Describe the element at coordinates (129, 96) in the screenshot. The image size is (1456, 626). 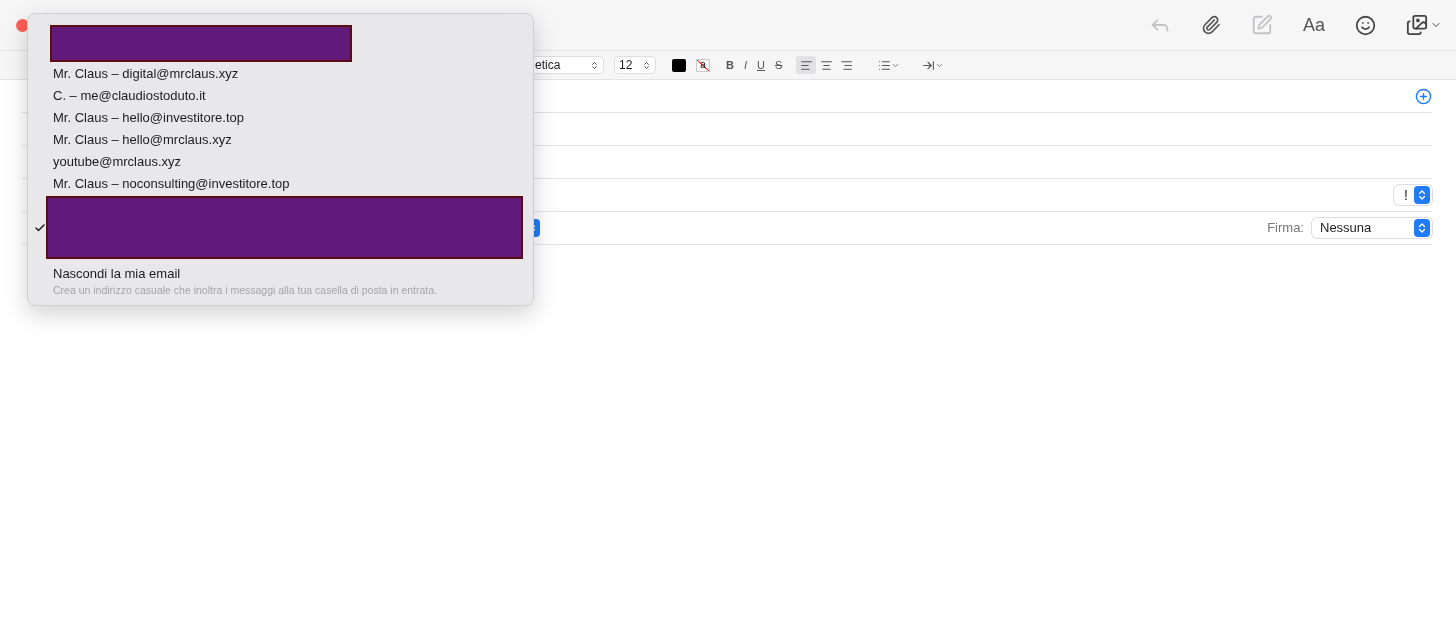
I see `menu-item: C. – me@claudiostoduto.it` at that location.